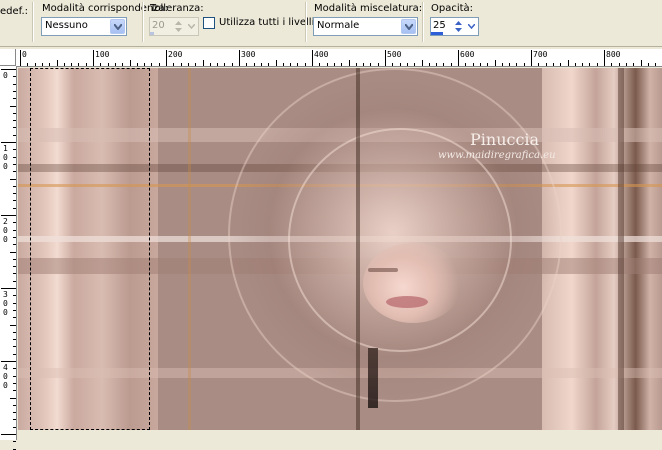  Describe the element at coordinates (5, 230) in the screenshot. I see `ruler-label: 200` at that location.